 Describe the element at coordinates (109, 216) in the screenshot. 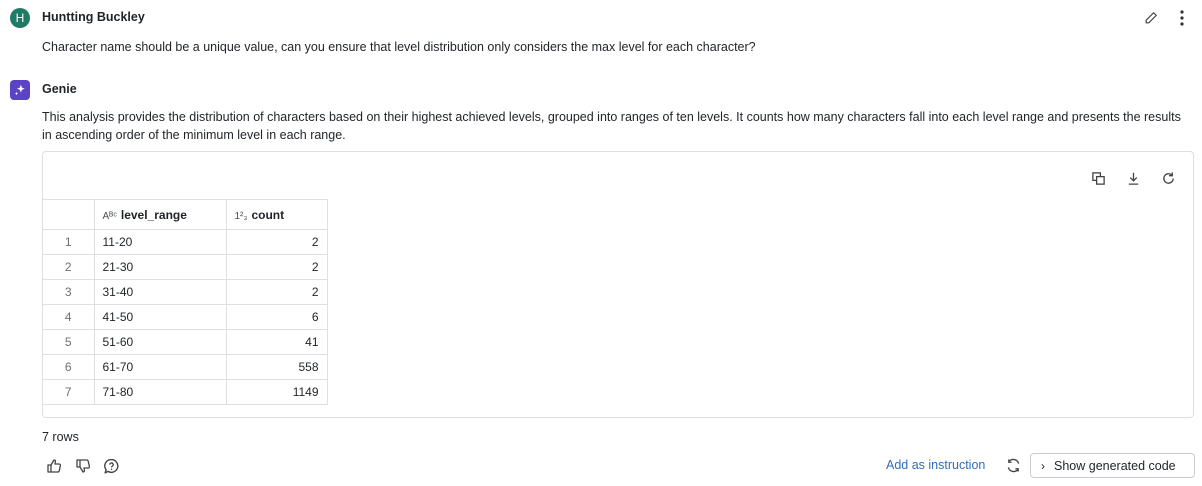

I see `string-type-icon: Aᴮᶜ` at that location.